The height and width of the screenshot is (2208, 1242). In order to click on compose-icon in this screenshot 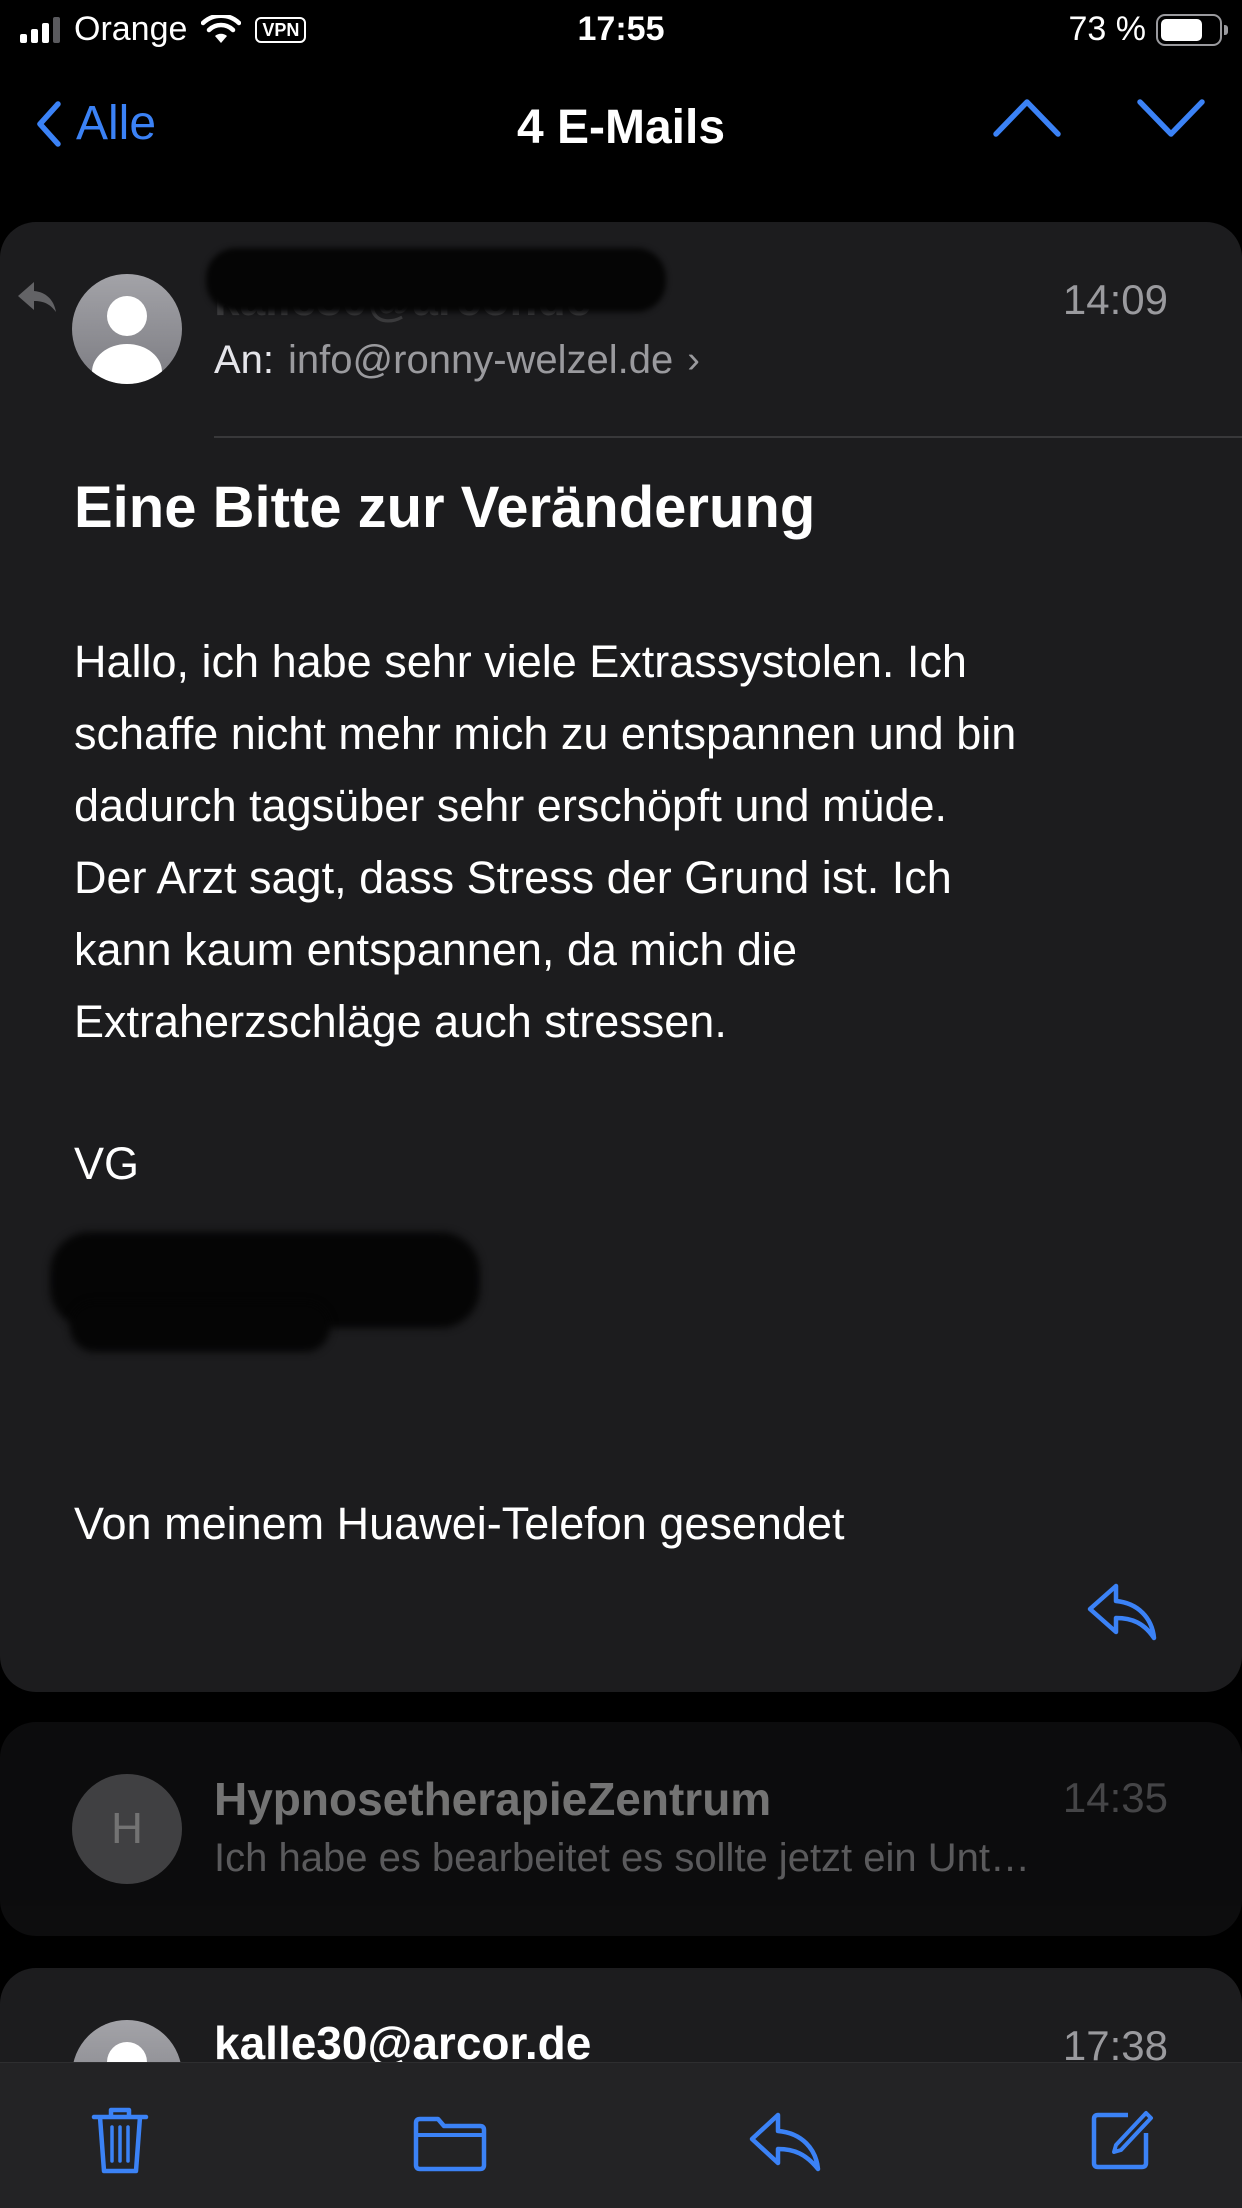, I will do `click(1121, 2140)`.